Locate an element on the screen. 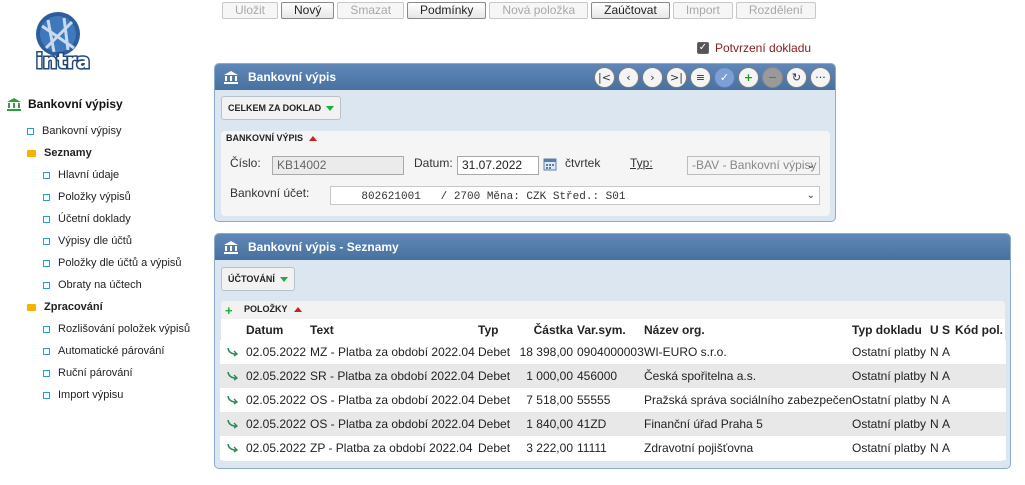 The width and height of the screenshot is (1025, 485). tab-total-per-document: CELKEM ZA DOKLAD is located at coordinates (281, 108).